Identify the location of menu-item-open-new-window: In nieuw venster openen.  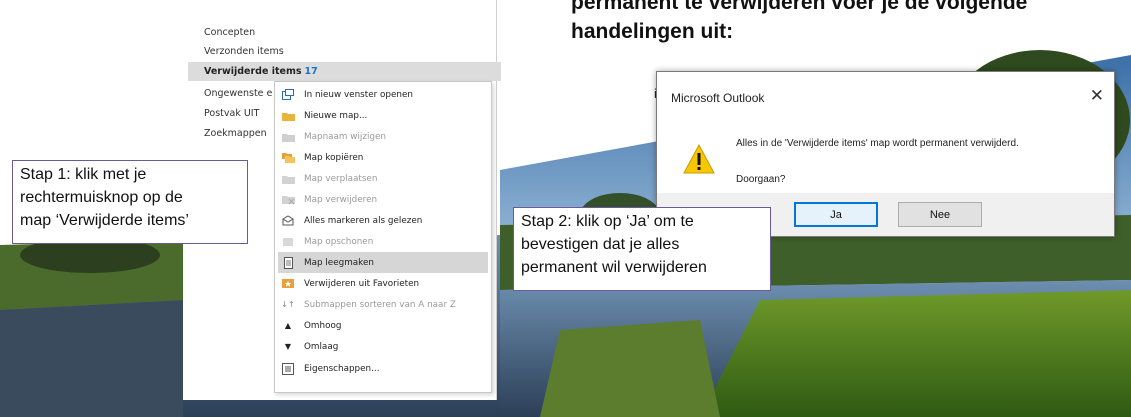
(383, 94).